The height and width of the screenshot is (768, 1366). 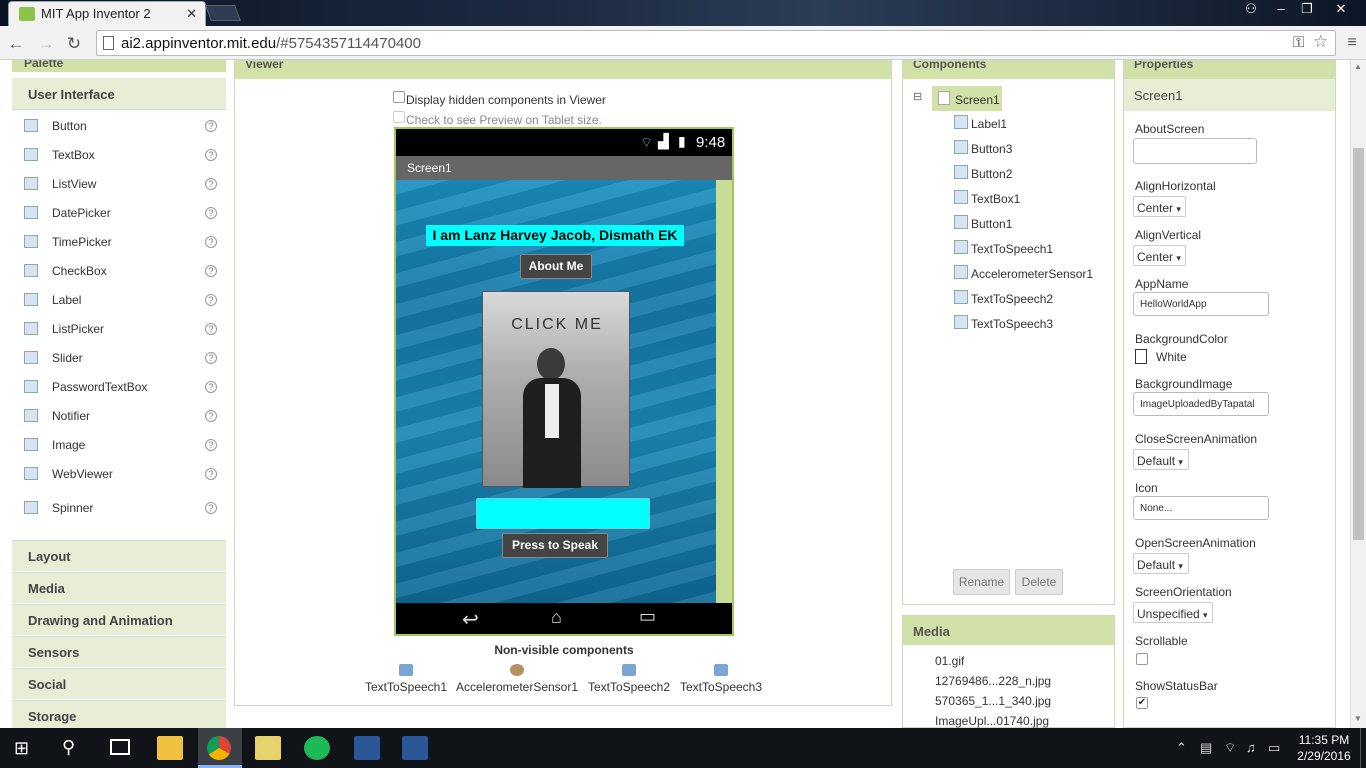 What do you see at coordinates (1363, 748) in the screenshot?
I see `show-desktop-button` at bounding box center [1363, 748].